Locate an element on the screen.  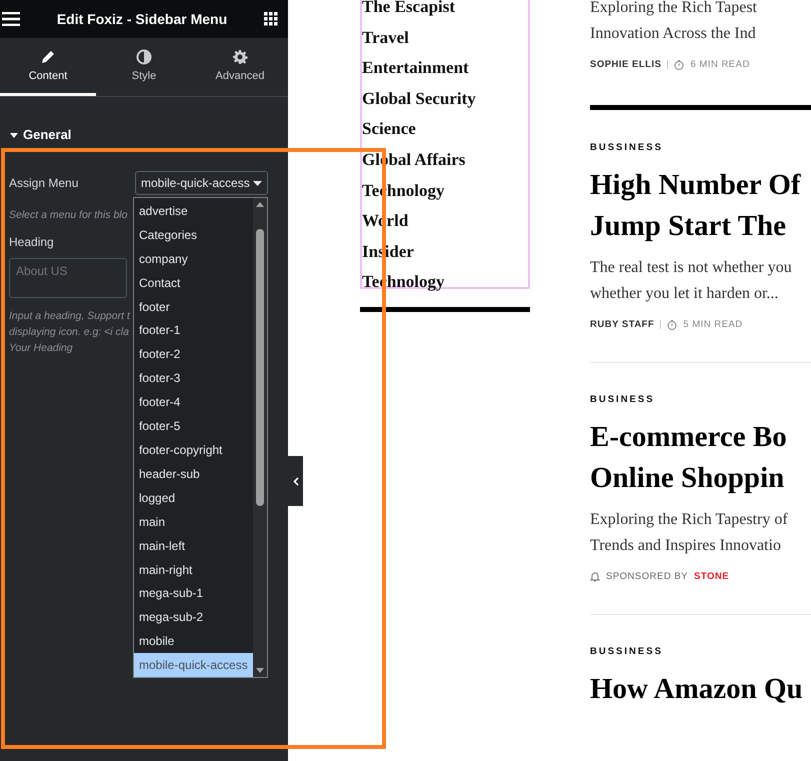
menu-link: Science is located at coordinates (389, 129).